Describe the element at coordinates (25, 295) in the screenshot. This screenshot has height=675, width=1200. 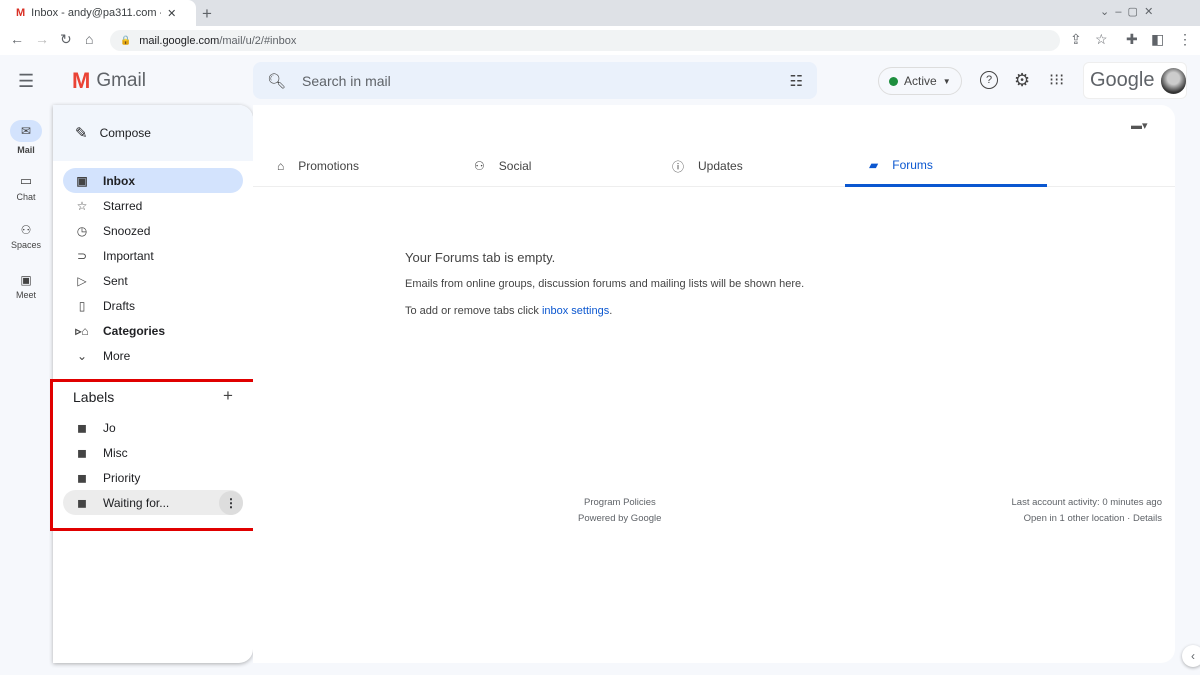
I see `rail-label: Meet` at that location.